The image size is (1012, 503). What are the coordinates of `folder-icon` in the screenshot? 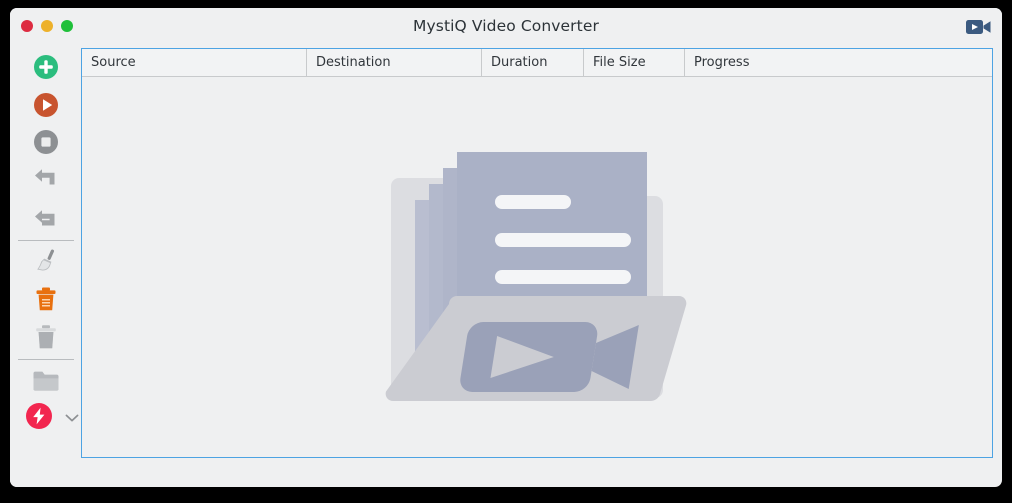 It's located at (46, 381).